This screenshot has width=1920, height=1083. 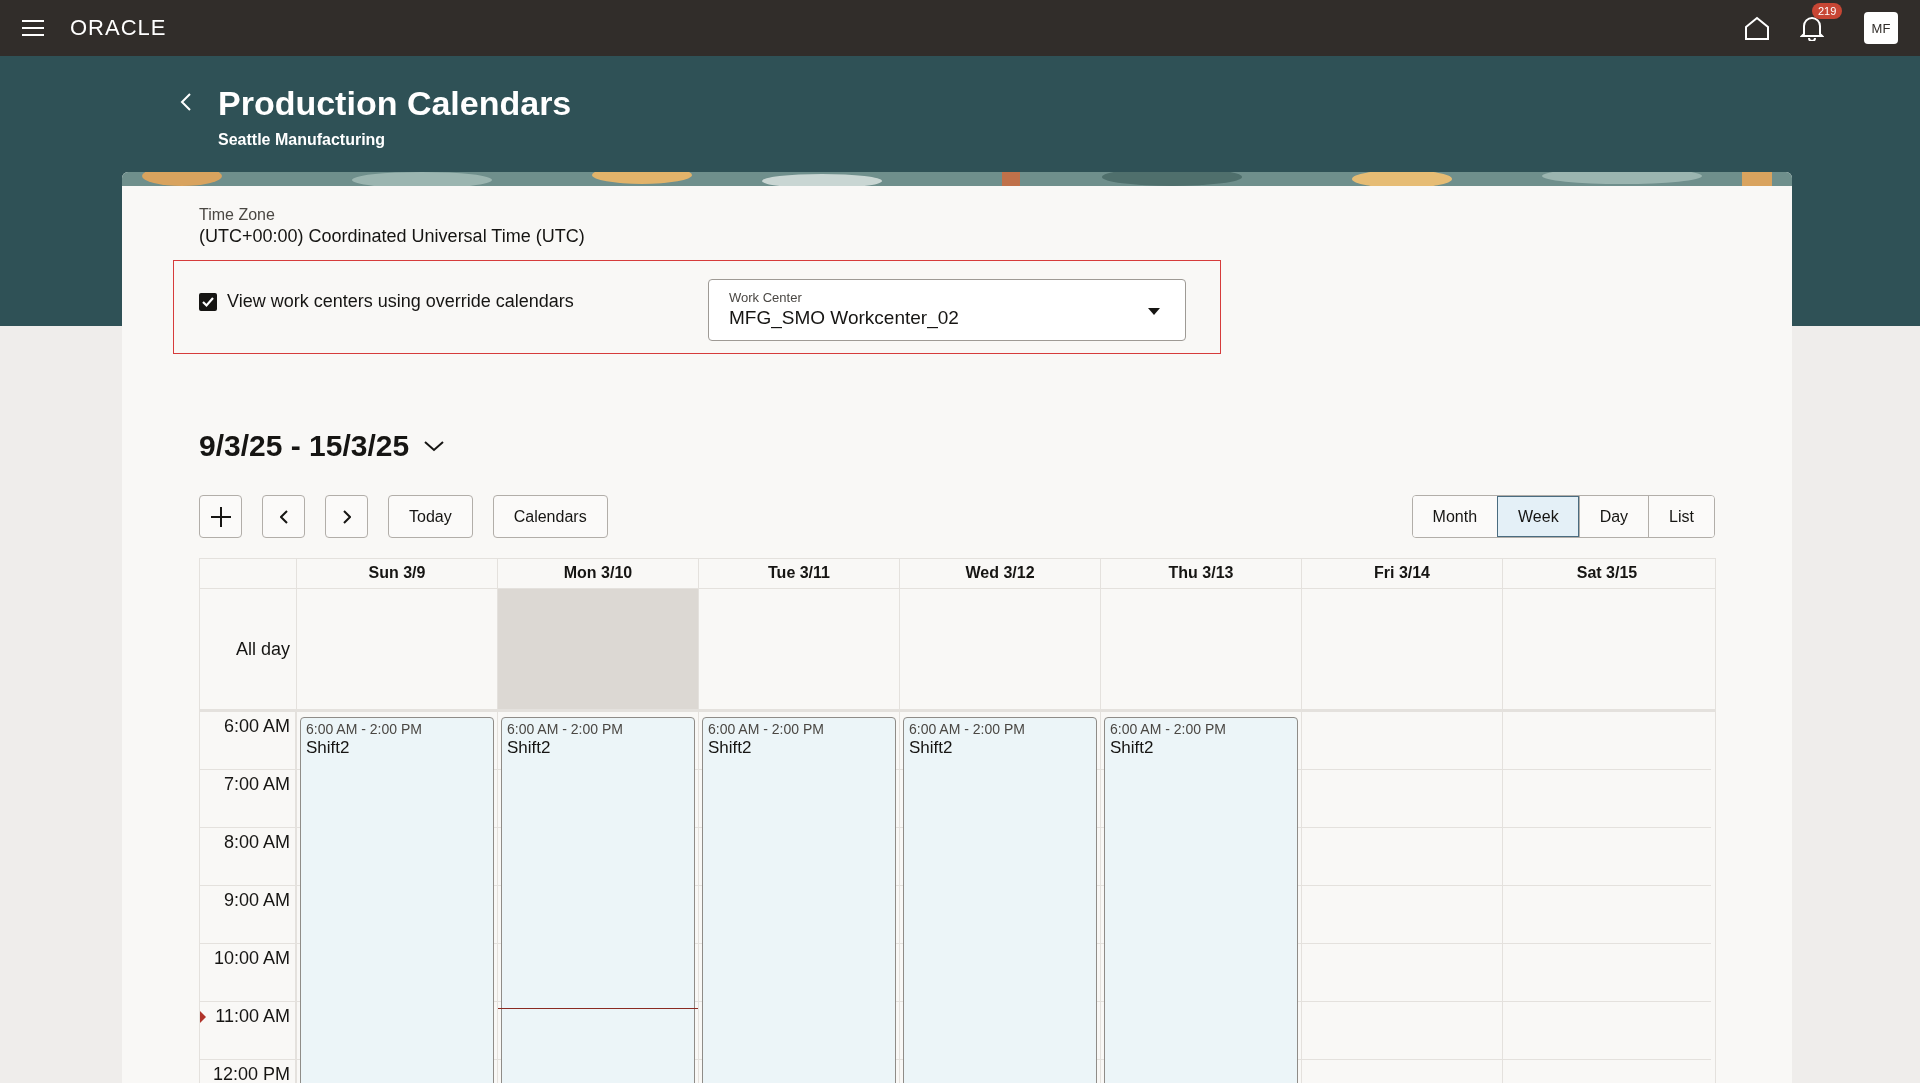 I want to click on page-title: Production Calendars, so click(x=395, y=103).